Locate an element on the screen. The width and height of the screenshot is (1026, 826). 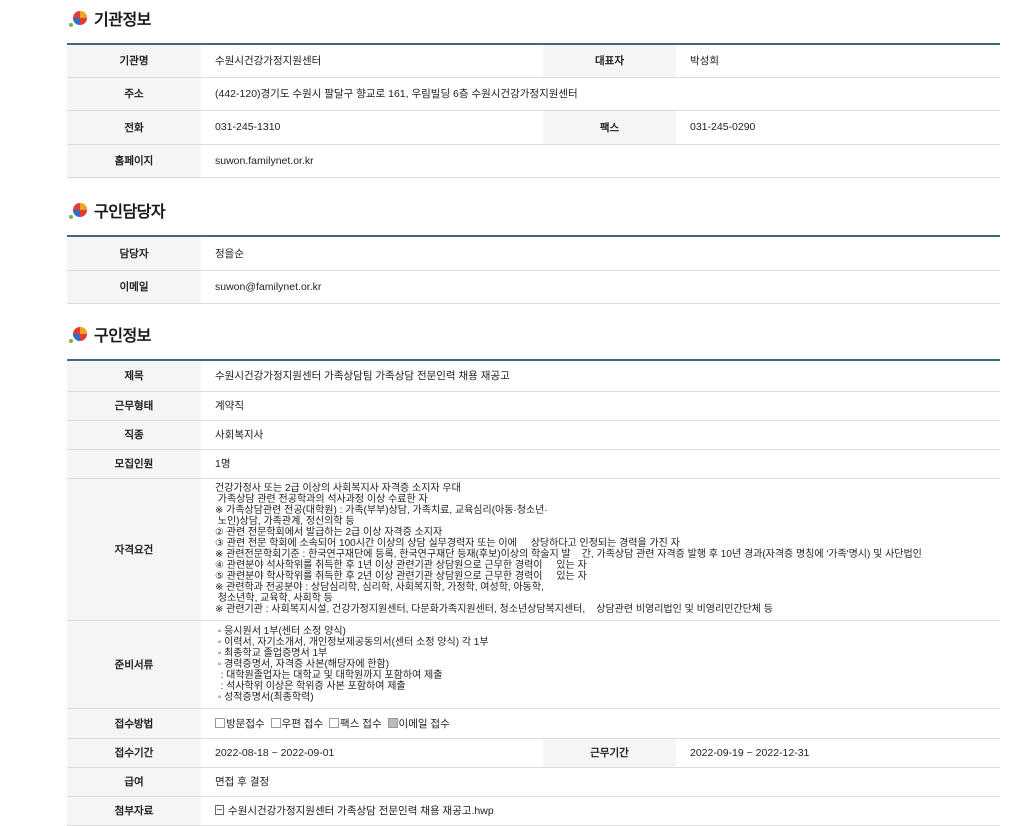
attachment-cell: 수원시건강가정지원센터 가족상담 전문인력 채용 재공고.hwp is located at coordinates (601, 811).